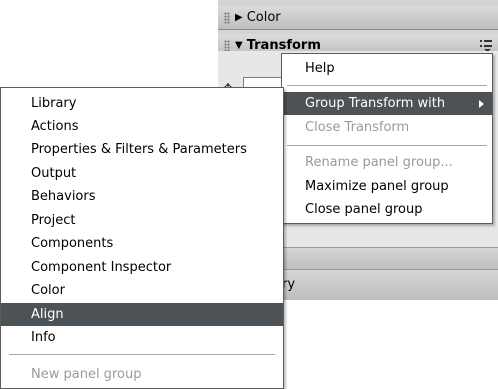 The image size is (498, 389). What do you see at coordinates (139, 149) in the screenshot?
I see `menu-item-label: Properties & Filters & Parameters` at bounding box center [139, 149].